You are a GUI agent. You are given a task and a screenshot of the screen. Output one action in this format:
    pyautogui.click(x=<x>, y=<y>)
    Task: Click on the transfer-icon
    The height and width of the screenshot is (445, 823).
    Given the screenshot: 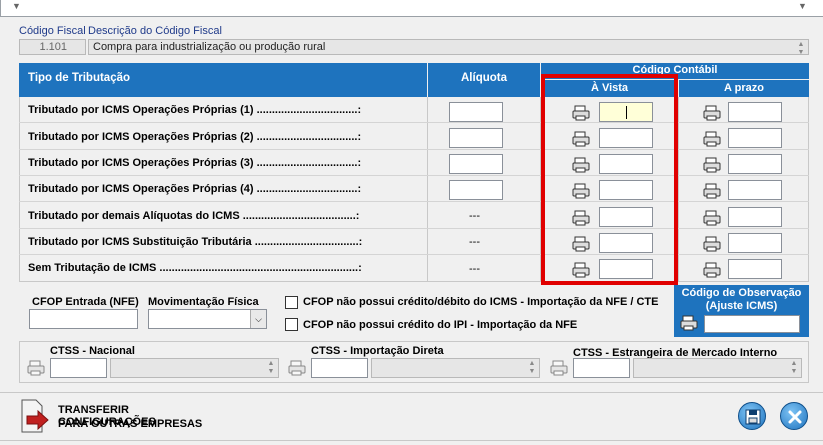 What is the action you would take?
    pyautogui.click(x=35, y=416)
    